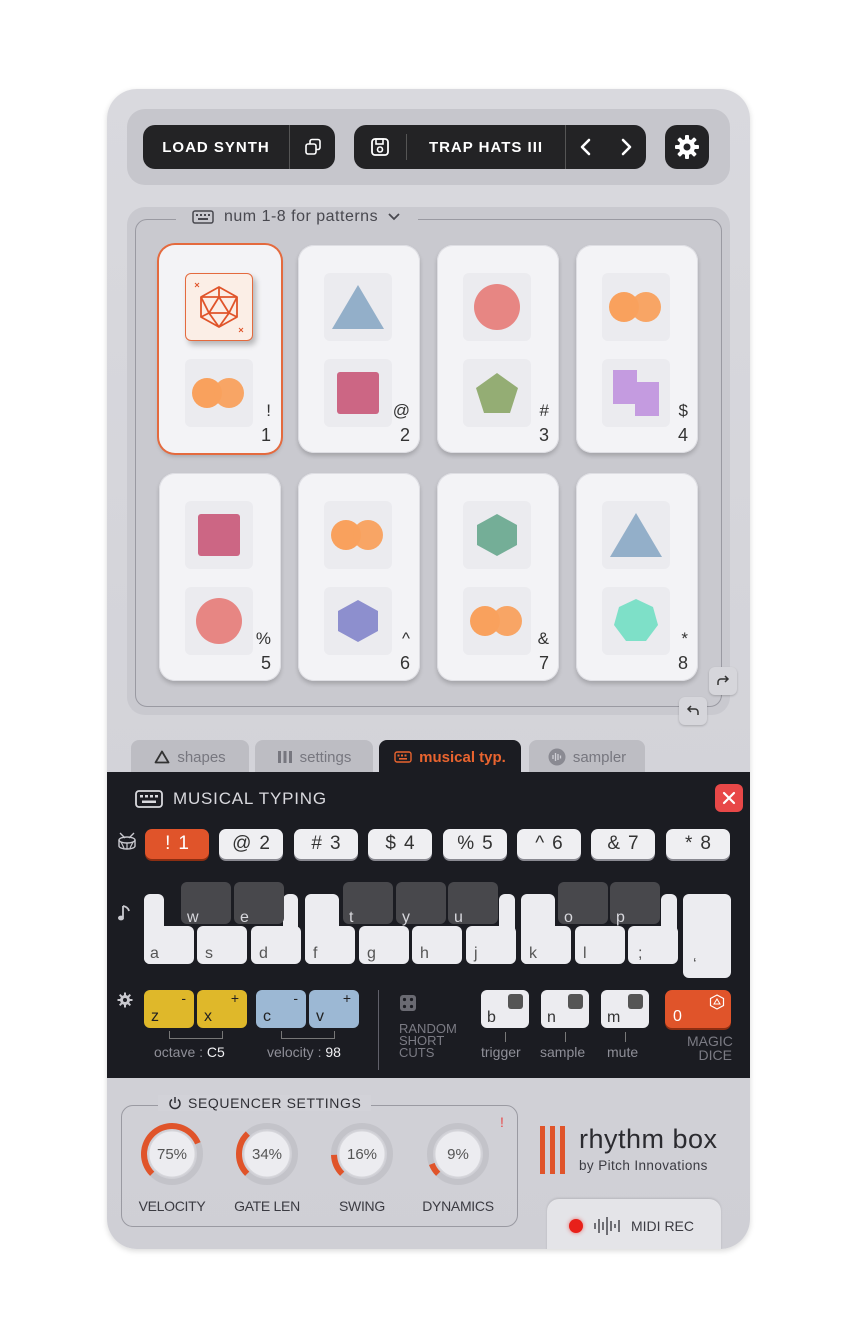 The width and height of the screenshot is (858, 1339). What do you see at coordinates (222, 1009) in the screenshot?
I see `octave-up-key: + x` at bounding box center [222, 1009].